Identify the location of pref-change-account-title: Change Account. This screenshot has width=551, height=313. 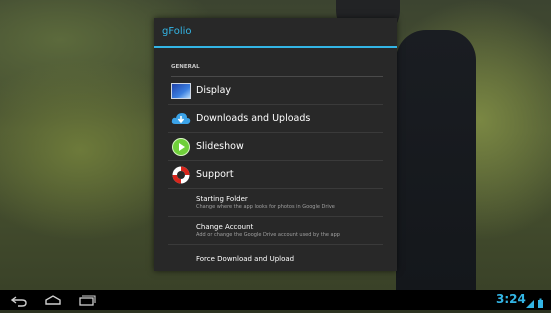
(225, 227).